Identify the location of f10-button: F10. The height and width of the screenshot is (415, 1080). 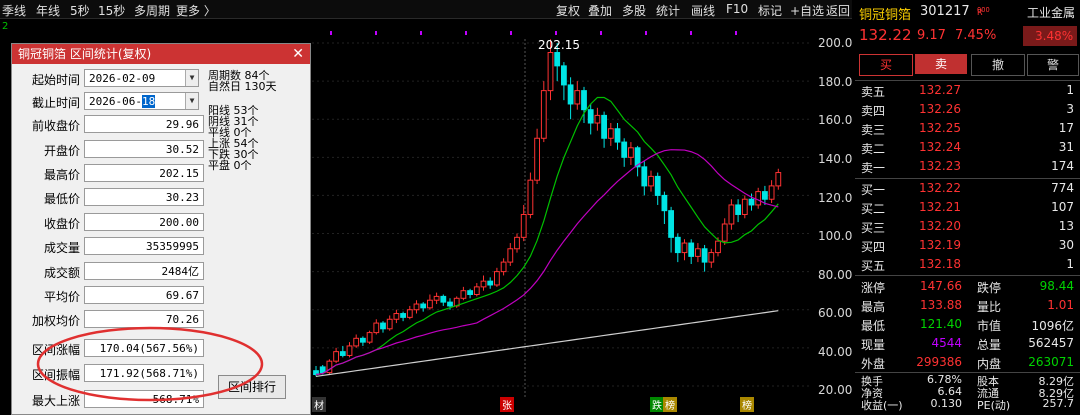
(737, 9).